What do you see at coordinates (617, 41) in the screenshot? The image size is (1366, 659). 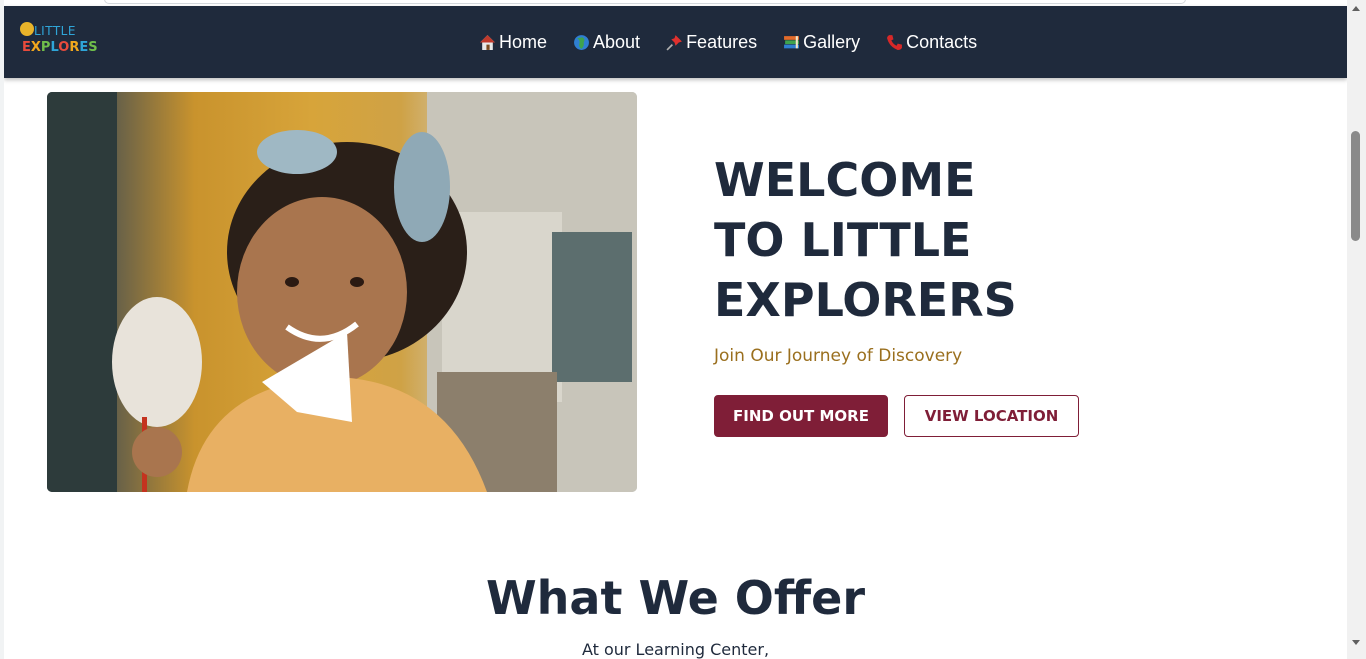 I see `nav-link-about-label: About` at bounding box center [617, 41].